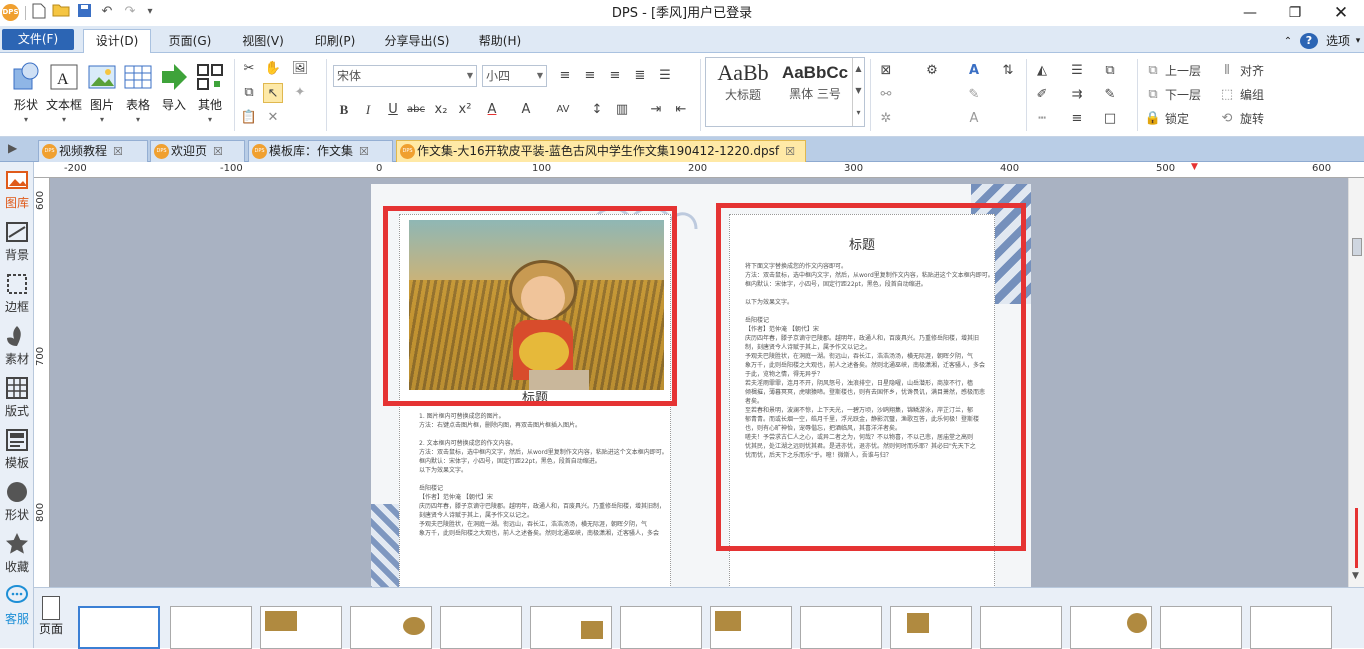 The image size is (1364, 649). What do you see at coordinates (743, 81) in the screenshot?
I see `style-big-title: AaBb 大标题` at bounding box center [743, 81].